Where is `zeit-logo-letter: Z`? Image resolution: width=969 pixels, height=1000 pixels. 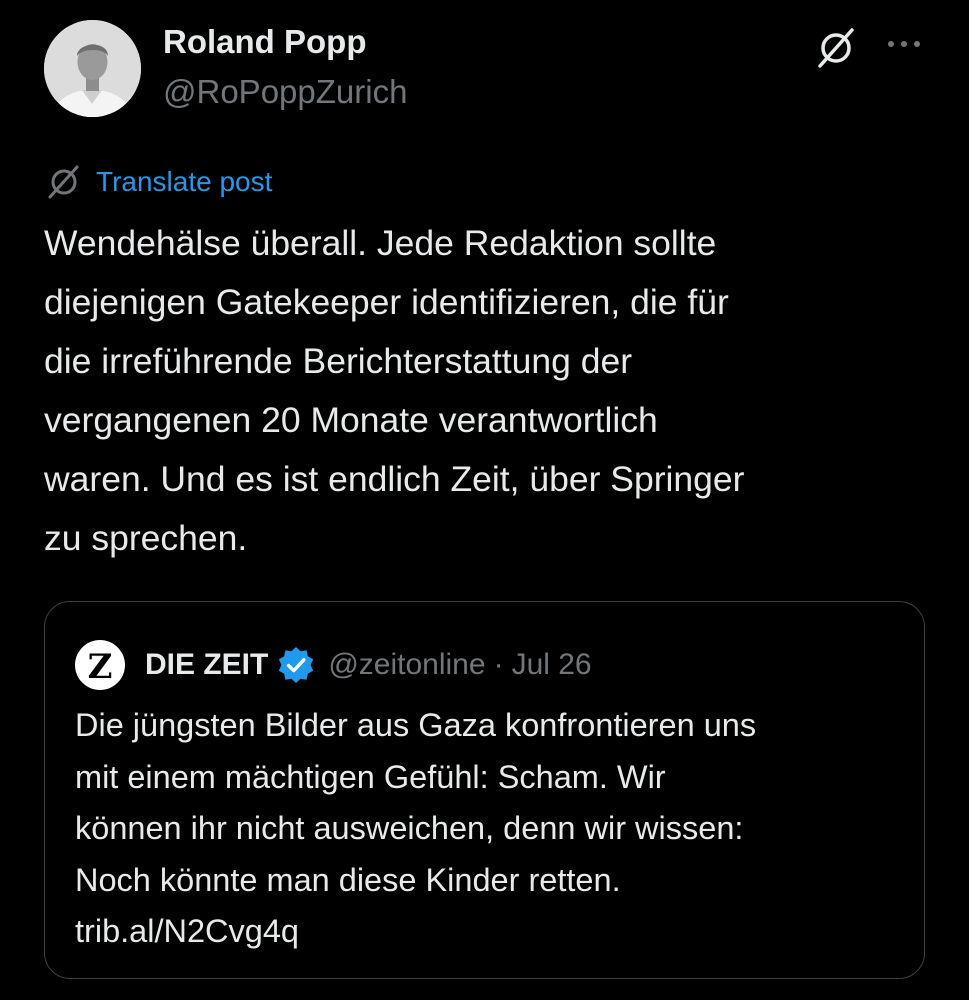 zeit-logo-letter: Z is located at coordinates (100, 667).